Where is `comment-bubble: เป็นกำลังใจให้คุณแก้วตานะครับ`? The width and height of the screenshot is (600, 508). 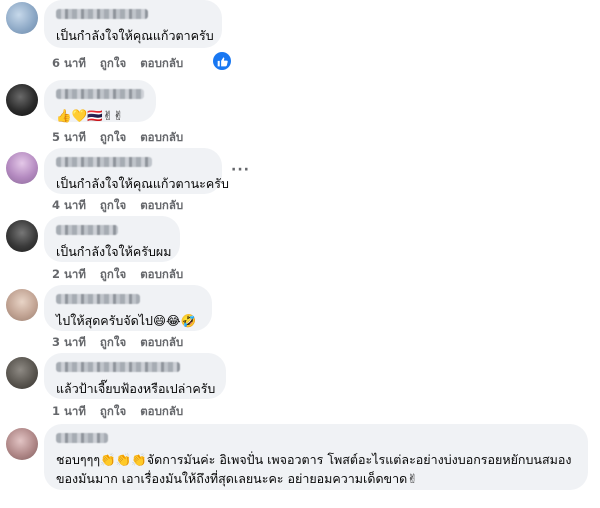
comment-bubble: เป็นกำลังใจให้คุณแก้วตานะครับ is located at coordinates (136, 171).